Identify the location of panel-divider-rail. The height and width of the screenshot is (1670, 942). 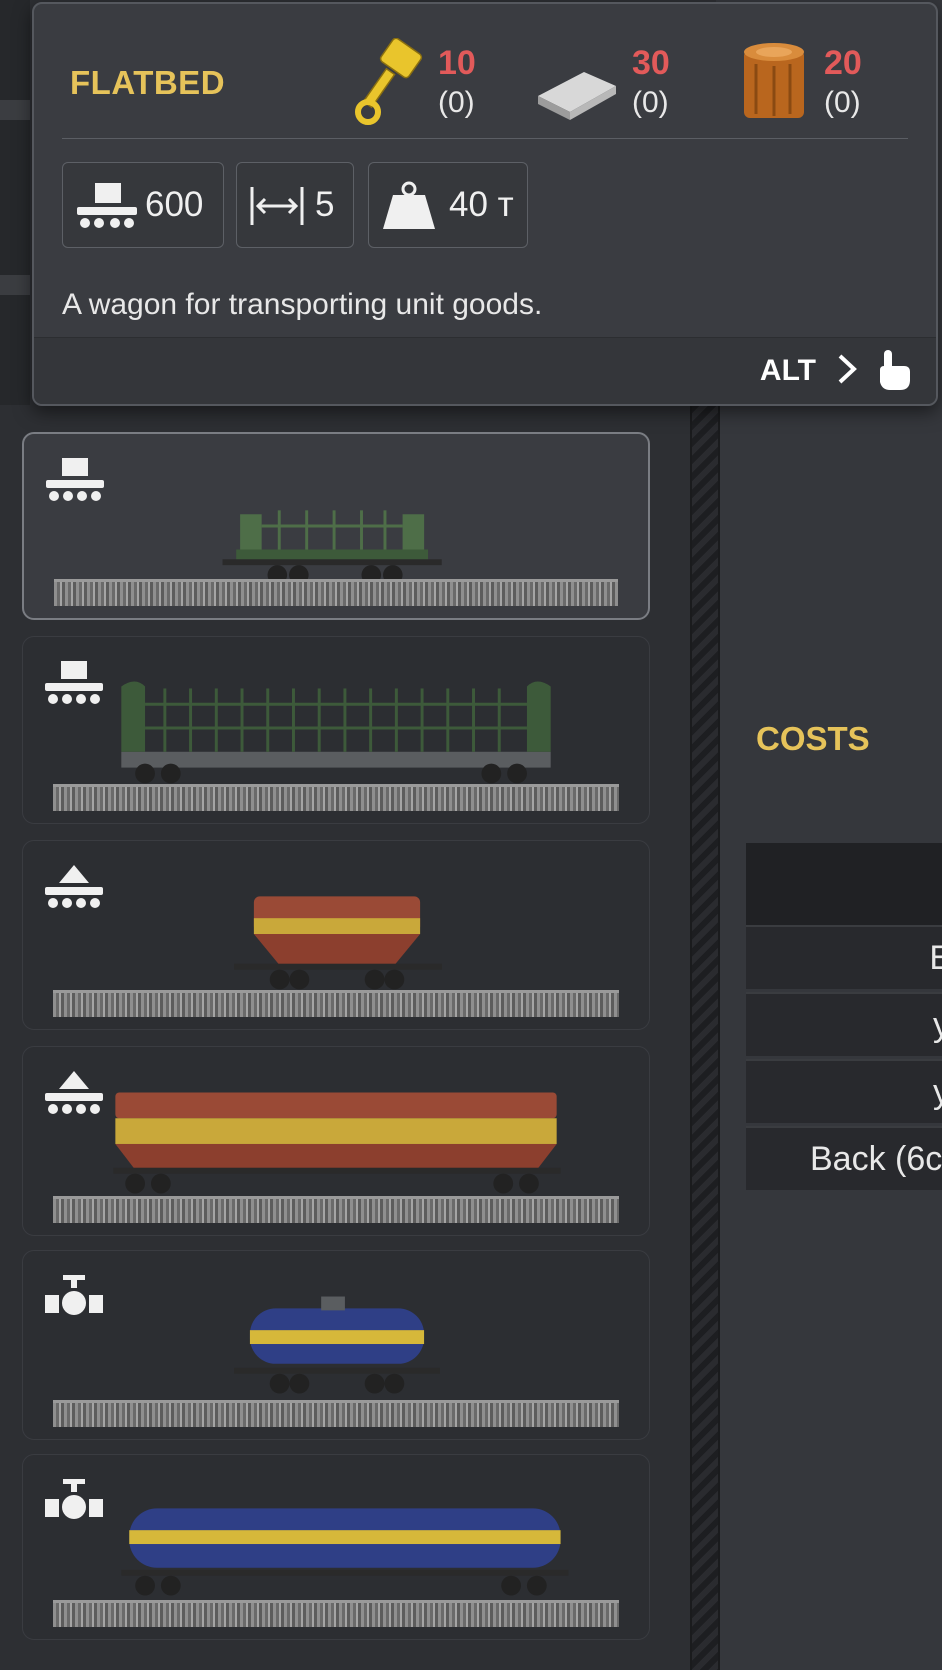
(705, 1037).